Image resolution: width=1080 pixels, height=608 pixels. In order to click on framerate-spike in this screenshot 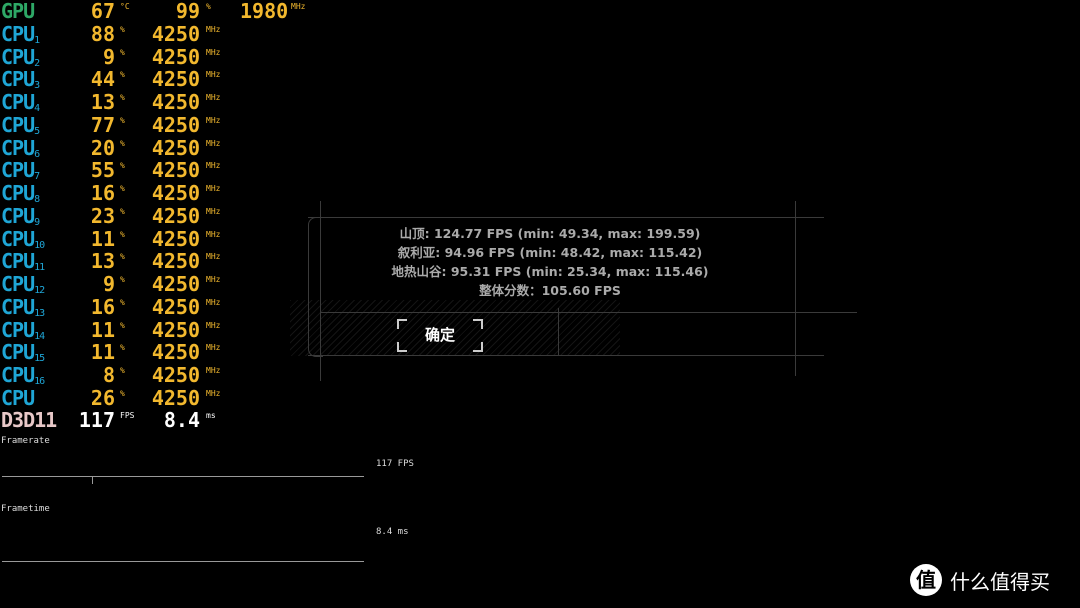, I will do `click(92, 480)`.